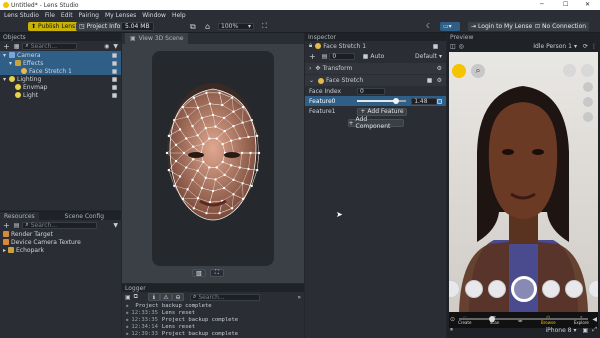  I want to click on add-component-button: + Add Component, so click(375, 123).